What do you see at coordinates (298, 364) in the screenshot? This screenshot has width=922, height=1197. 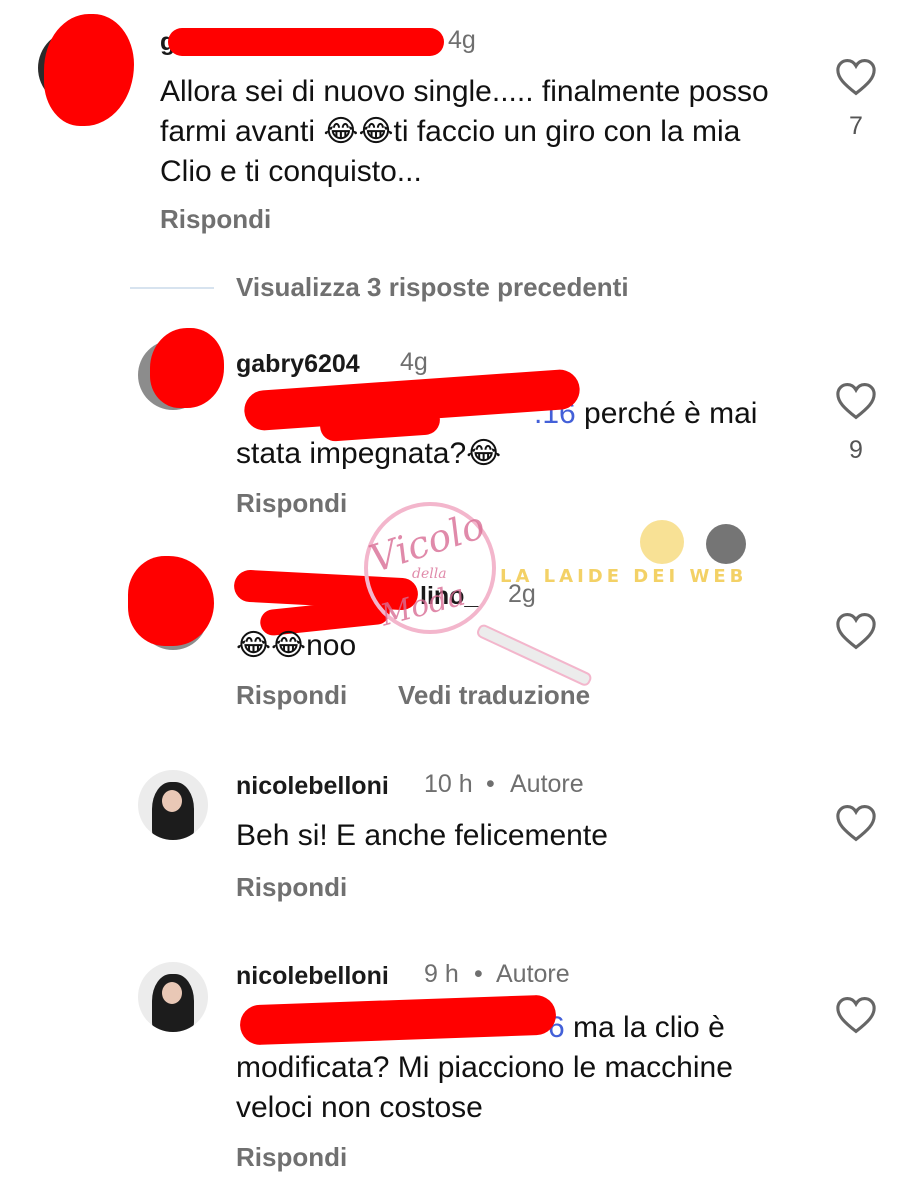 I see `username: gabry6204` at bounding box center [298, 364].